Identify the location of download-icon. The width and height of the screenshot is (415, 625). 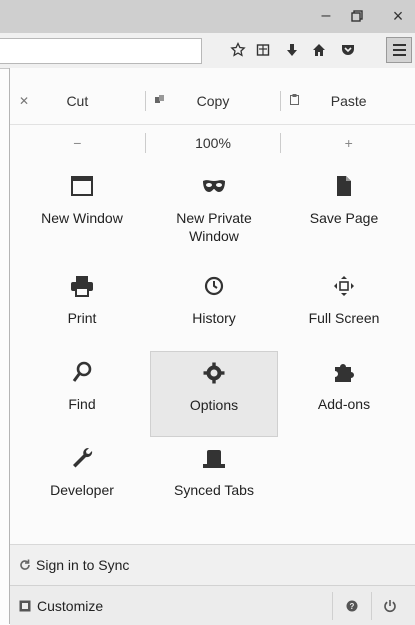
(292, 50).